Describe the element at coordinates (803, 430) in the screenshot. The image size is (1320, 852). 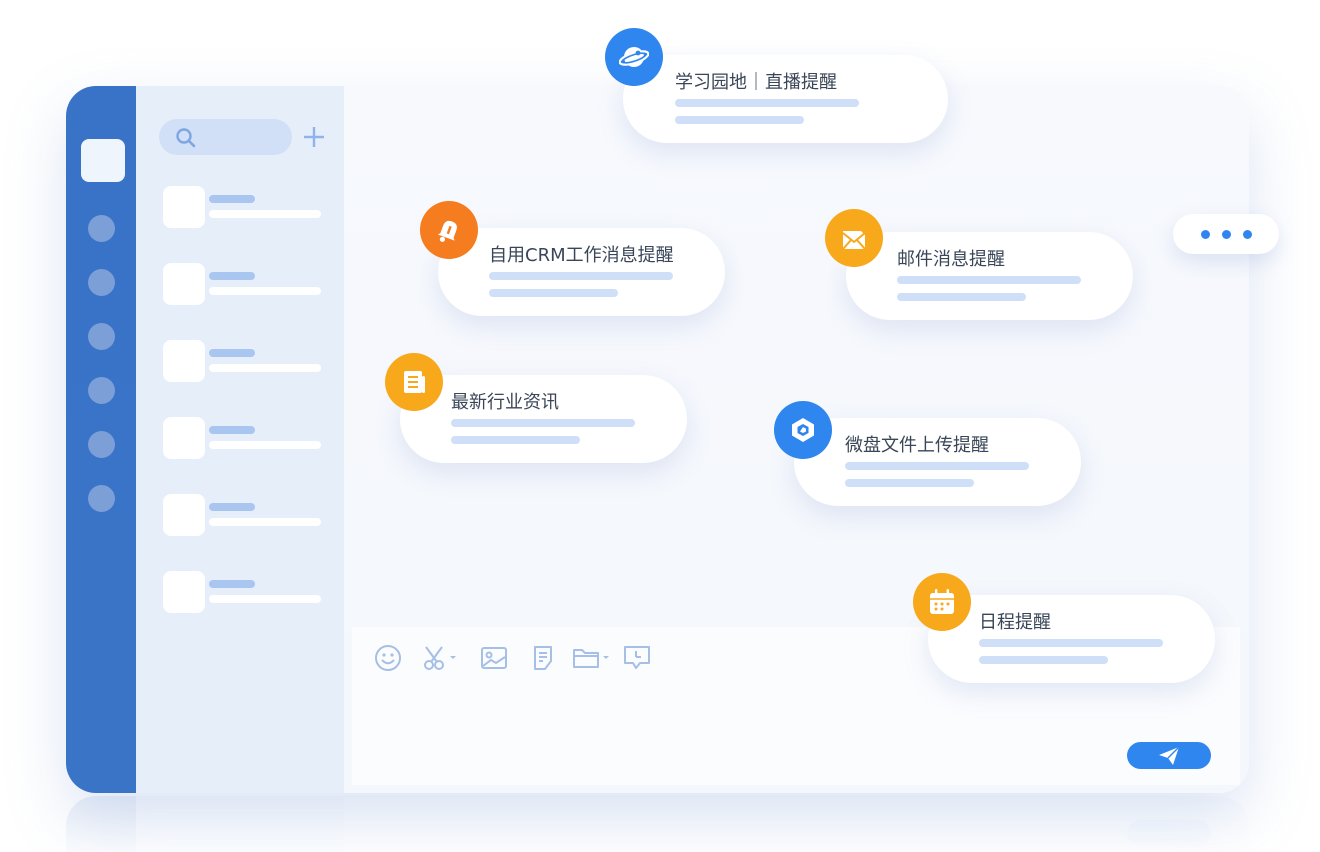
I see `cloud-drive-icon` at that location.